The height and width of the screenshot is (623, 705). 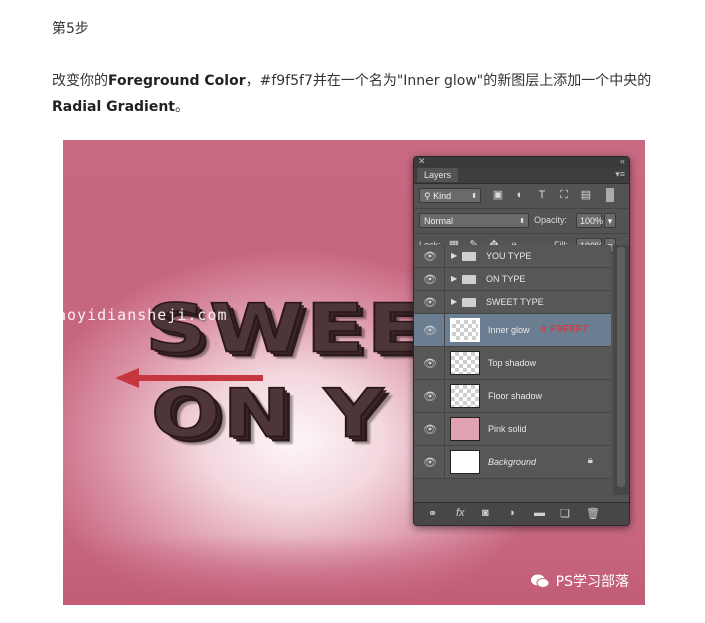 I want to click on wechat-badge: PS学习部落, so click(x=579, y=581).